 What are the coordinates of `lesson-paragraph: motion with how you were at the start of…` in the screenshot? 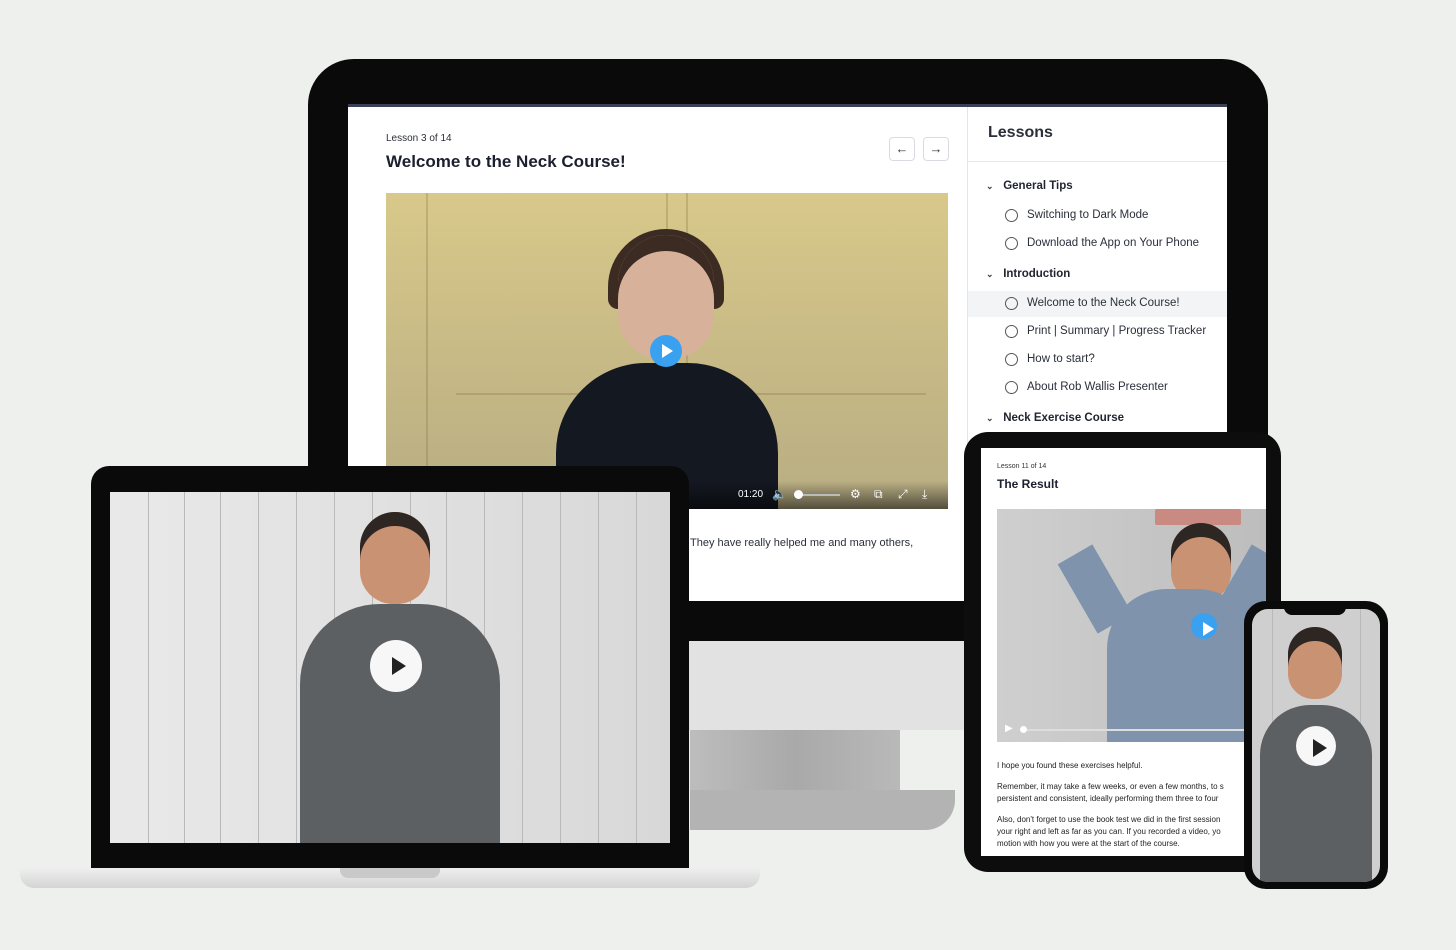 It's located at (1088, 843).